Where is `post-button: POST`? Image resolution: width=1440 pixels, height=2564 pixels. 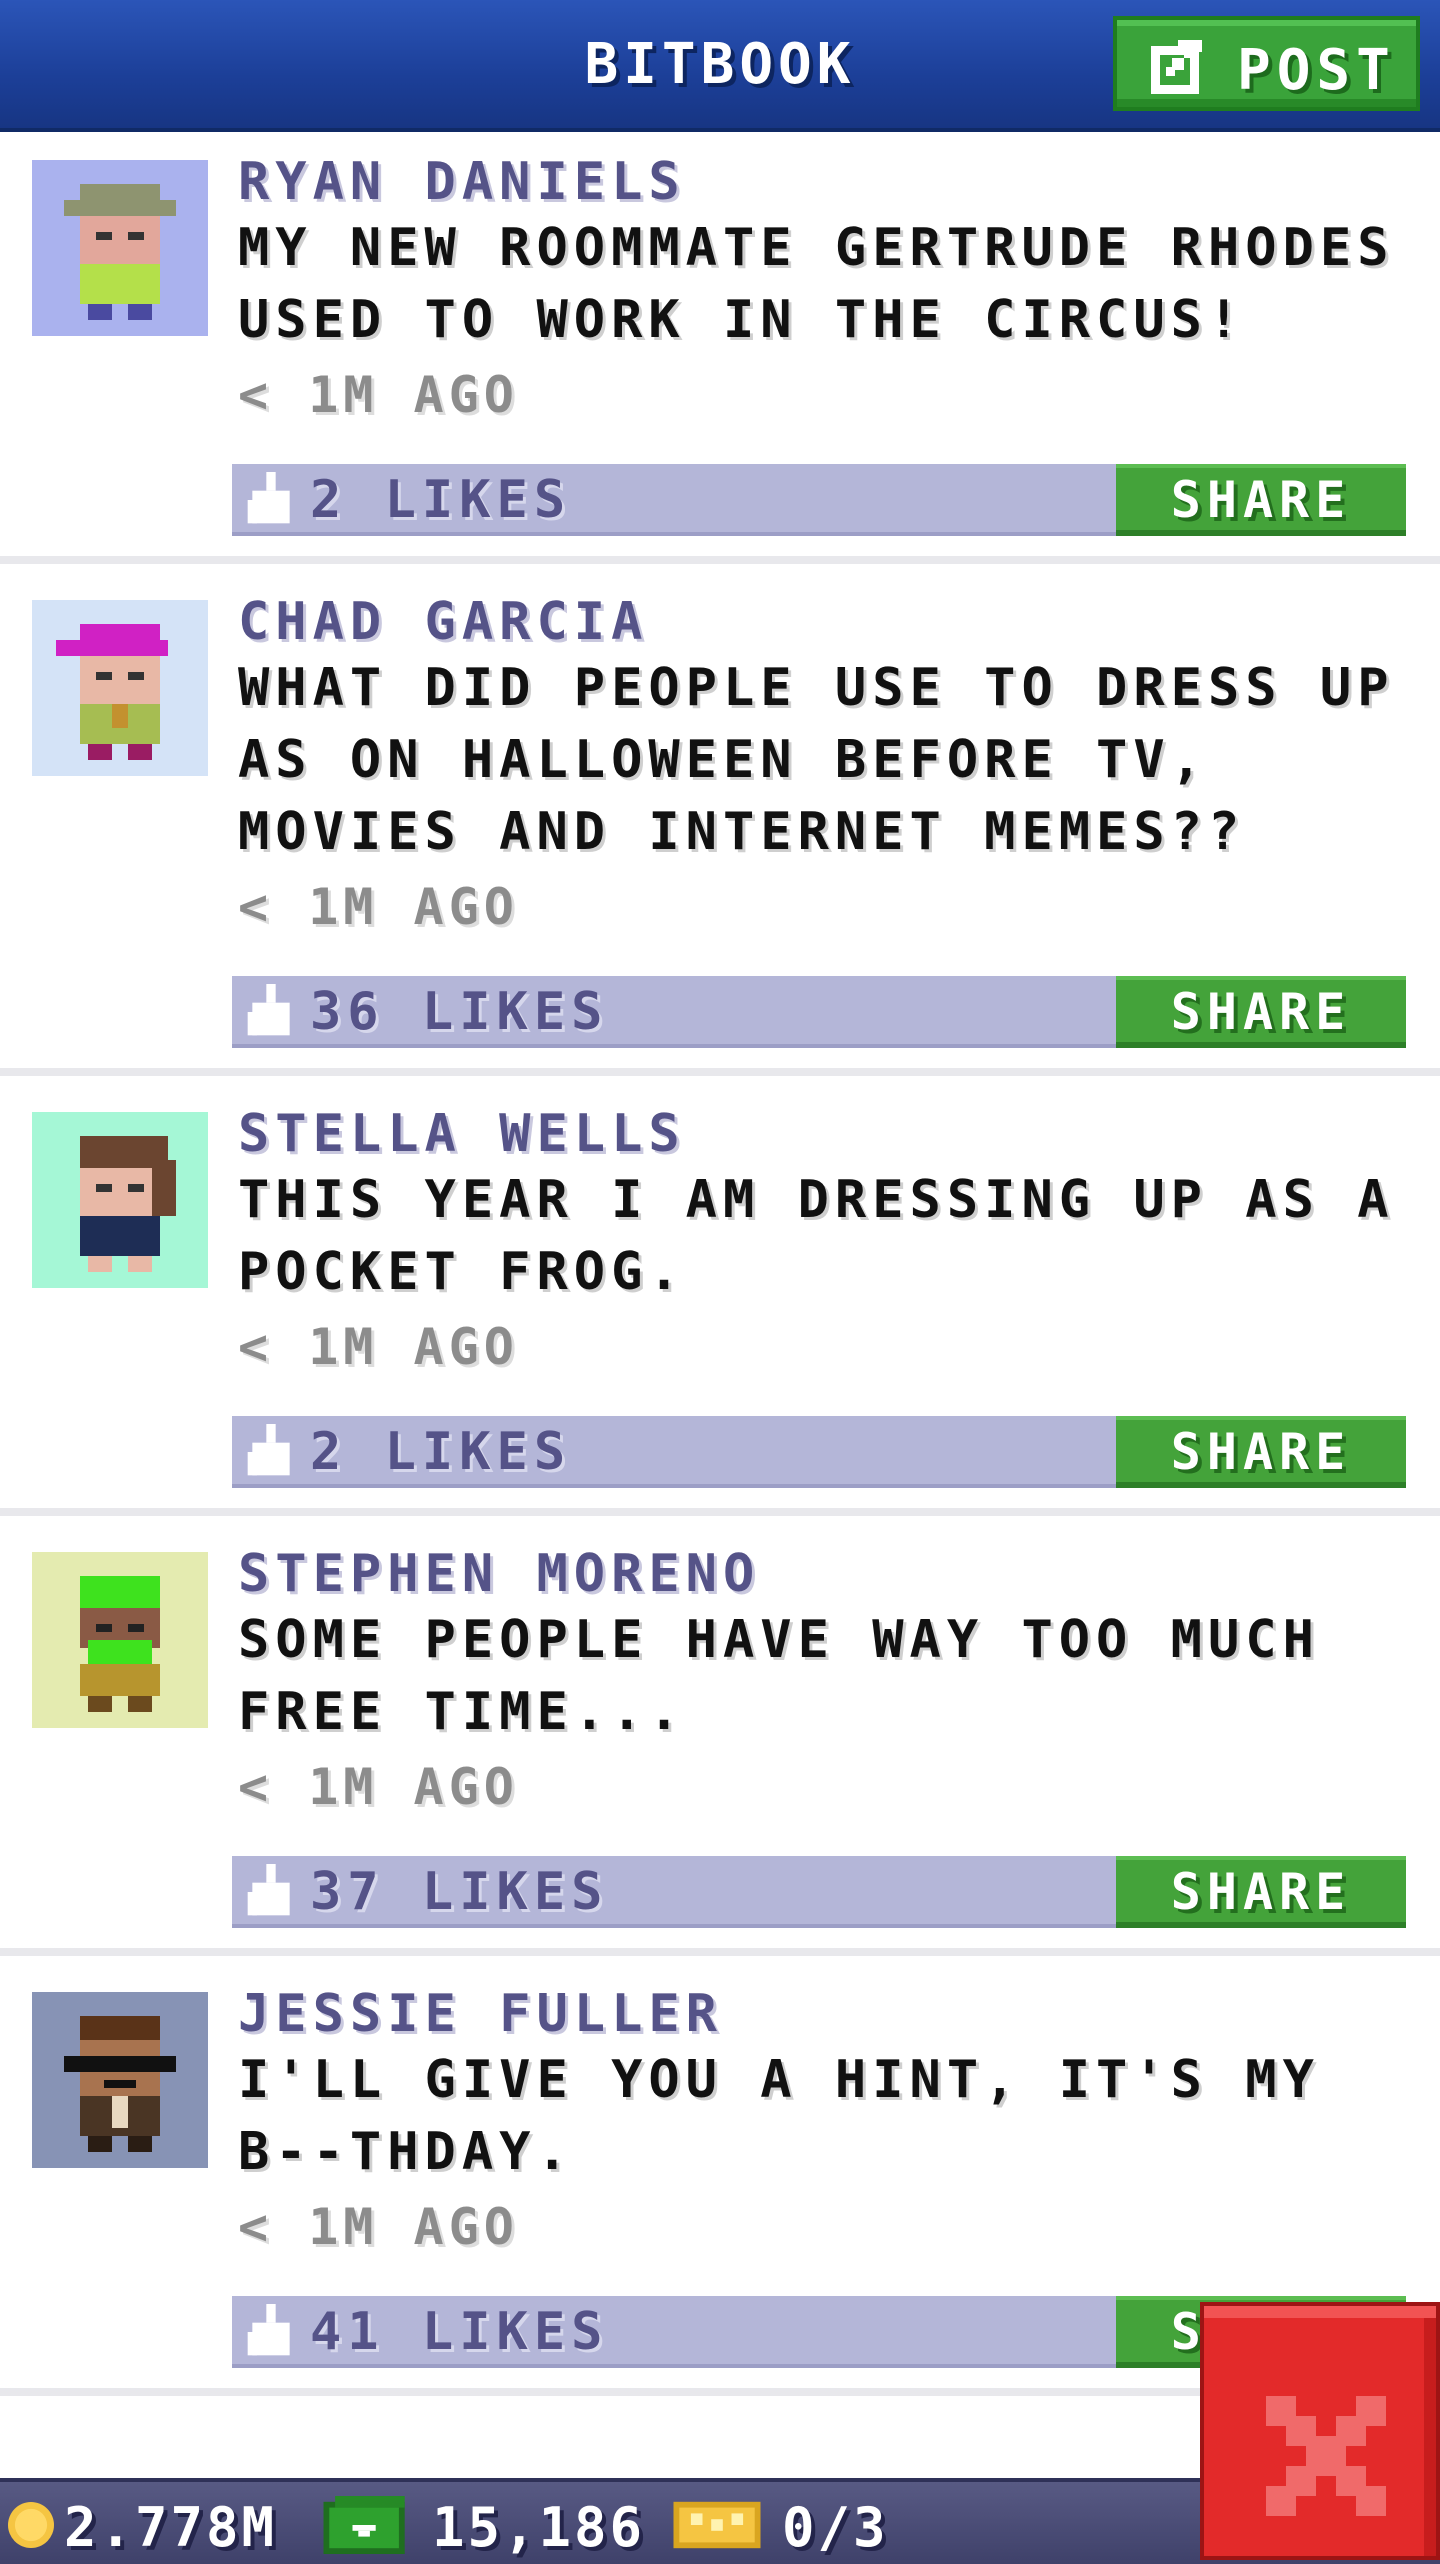
post-button: POST is located at coordinates (1266, 63).